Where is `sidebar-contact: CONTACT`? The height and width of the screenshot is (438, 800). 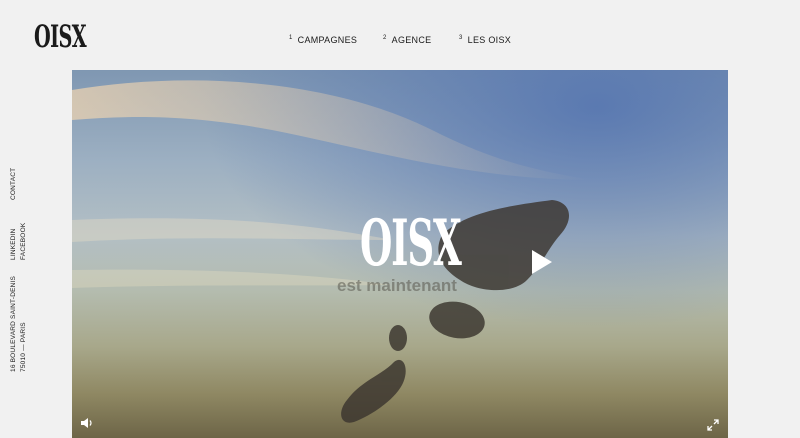
sidebar-contact: CONTACT is located at coordinates (14, 184).